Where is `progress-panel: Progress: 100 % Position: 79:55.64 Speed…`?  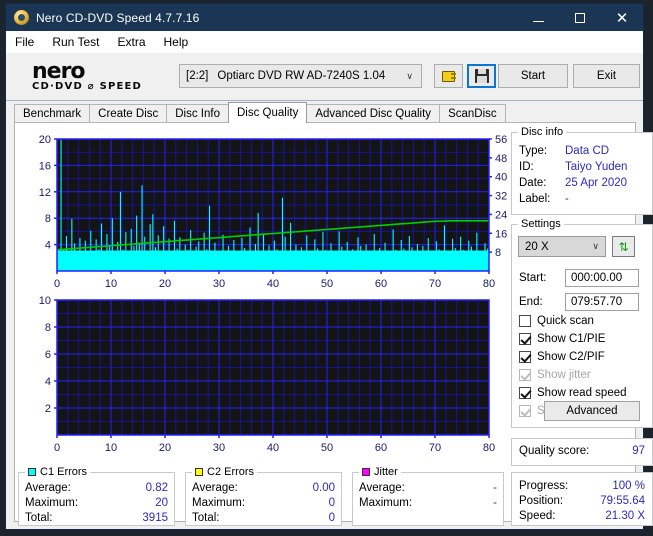 progress-panel: Progress: 100 % Position: 79:55.64 Speed… is located at coordinates (582, 499).